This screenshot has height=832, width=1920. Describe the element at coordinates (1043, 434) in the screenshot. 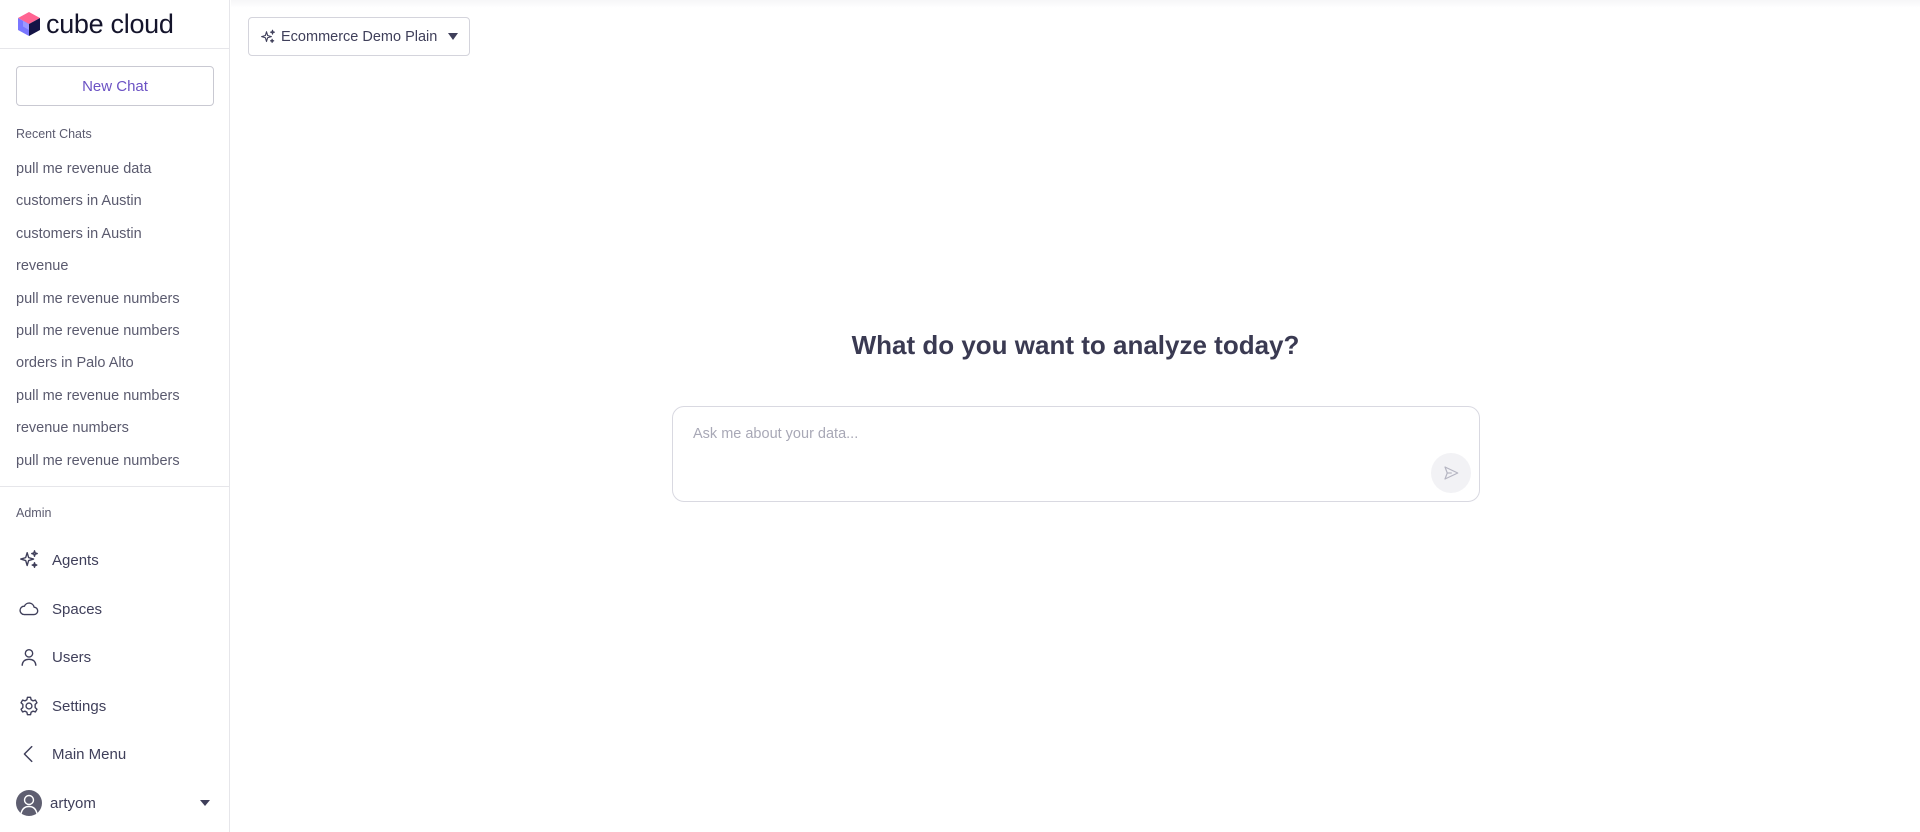

I see `chat-input` at that location.